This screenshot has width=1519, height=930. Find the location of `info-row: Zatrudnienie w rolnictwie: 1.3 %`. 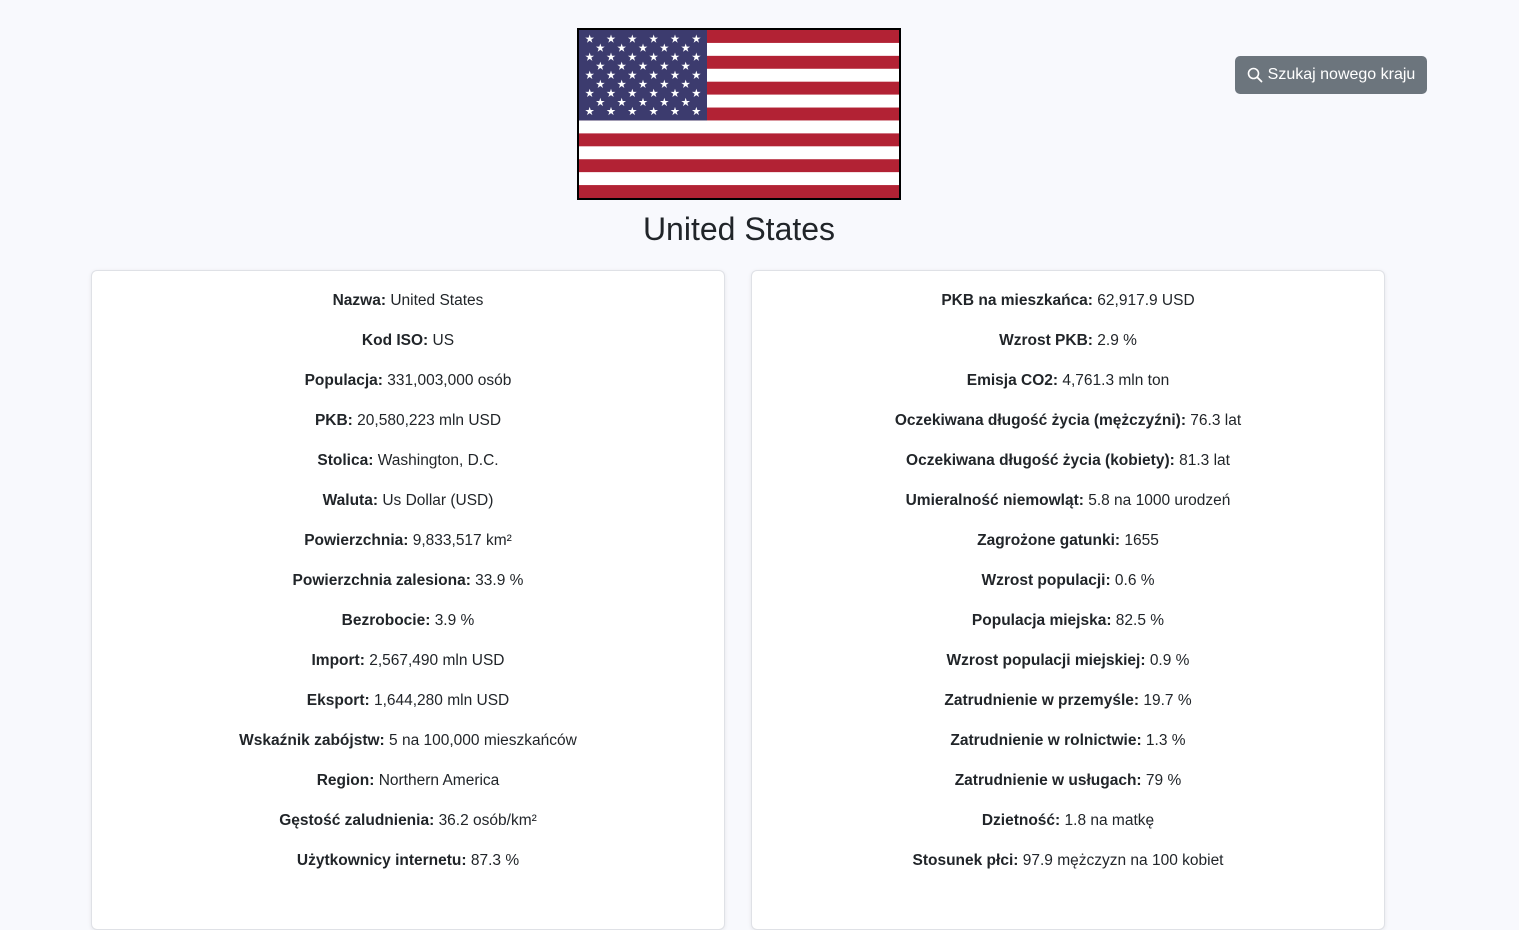

info-row: Zatrudnienie w rolnictwie: 1.3 % is located at coordinates (1068, 749).